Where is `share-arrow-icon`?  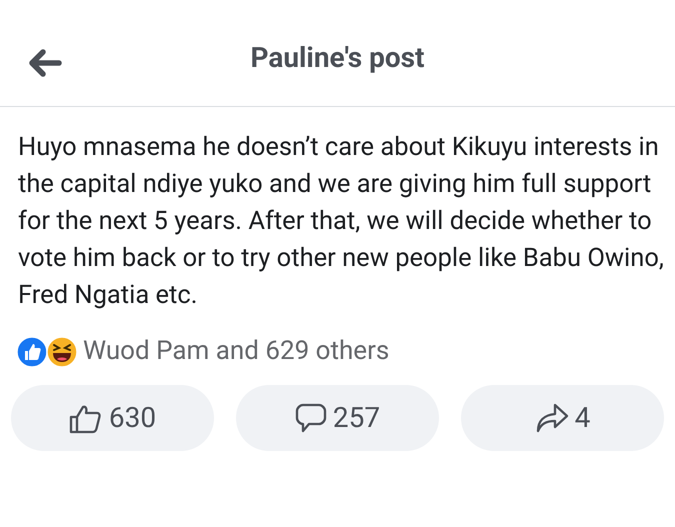
share-arrow-icon is located at coordinates (551, 418).